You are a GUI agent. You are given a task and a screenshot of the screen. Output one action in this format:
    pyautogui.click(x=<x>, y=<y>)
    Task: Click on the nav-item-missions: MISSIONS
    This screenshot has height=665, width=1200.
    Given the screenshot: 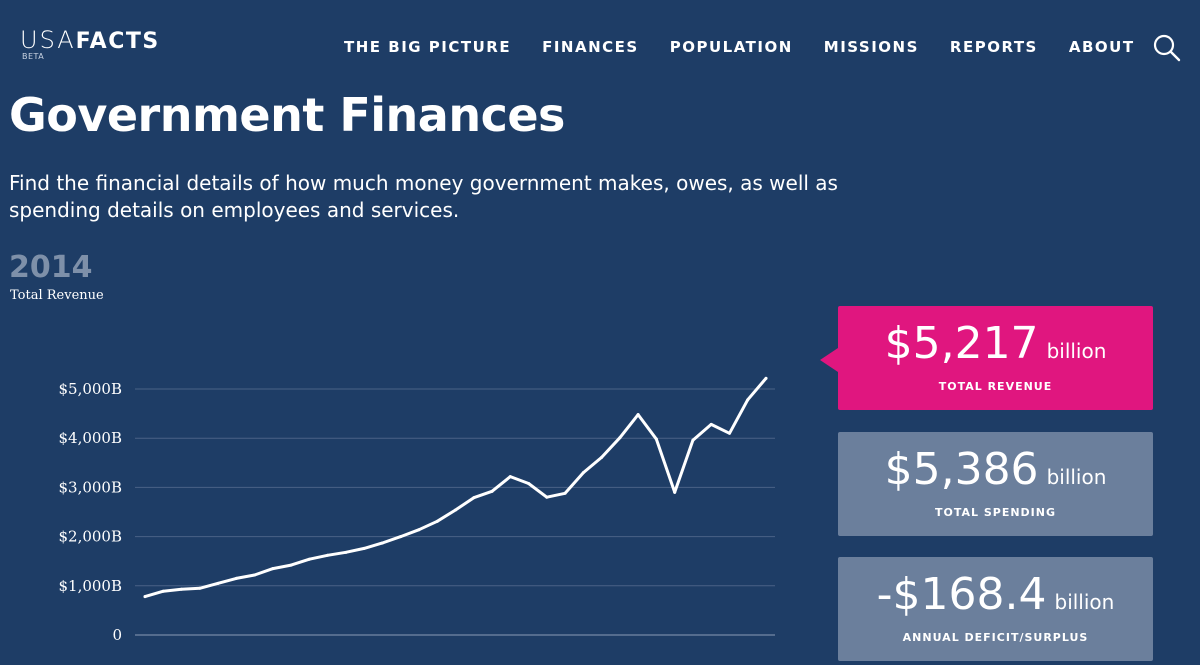 What is the action you would take?
    pyautogui.click(x=871, y=47)
    